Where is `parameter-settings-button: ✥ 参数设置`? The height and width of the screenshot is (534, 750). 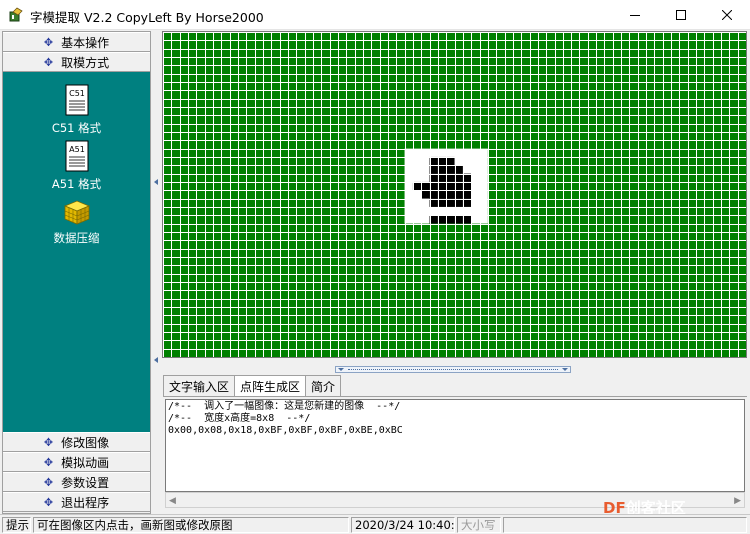 parameter-settings-button: ✥ 参数设置 is located at coordinates (76, 482).